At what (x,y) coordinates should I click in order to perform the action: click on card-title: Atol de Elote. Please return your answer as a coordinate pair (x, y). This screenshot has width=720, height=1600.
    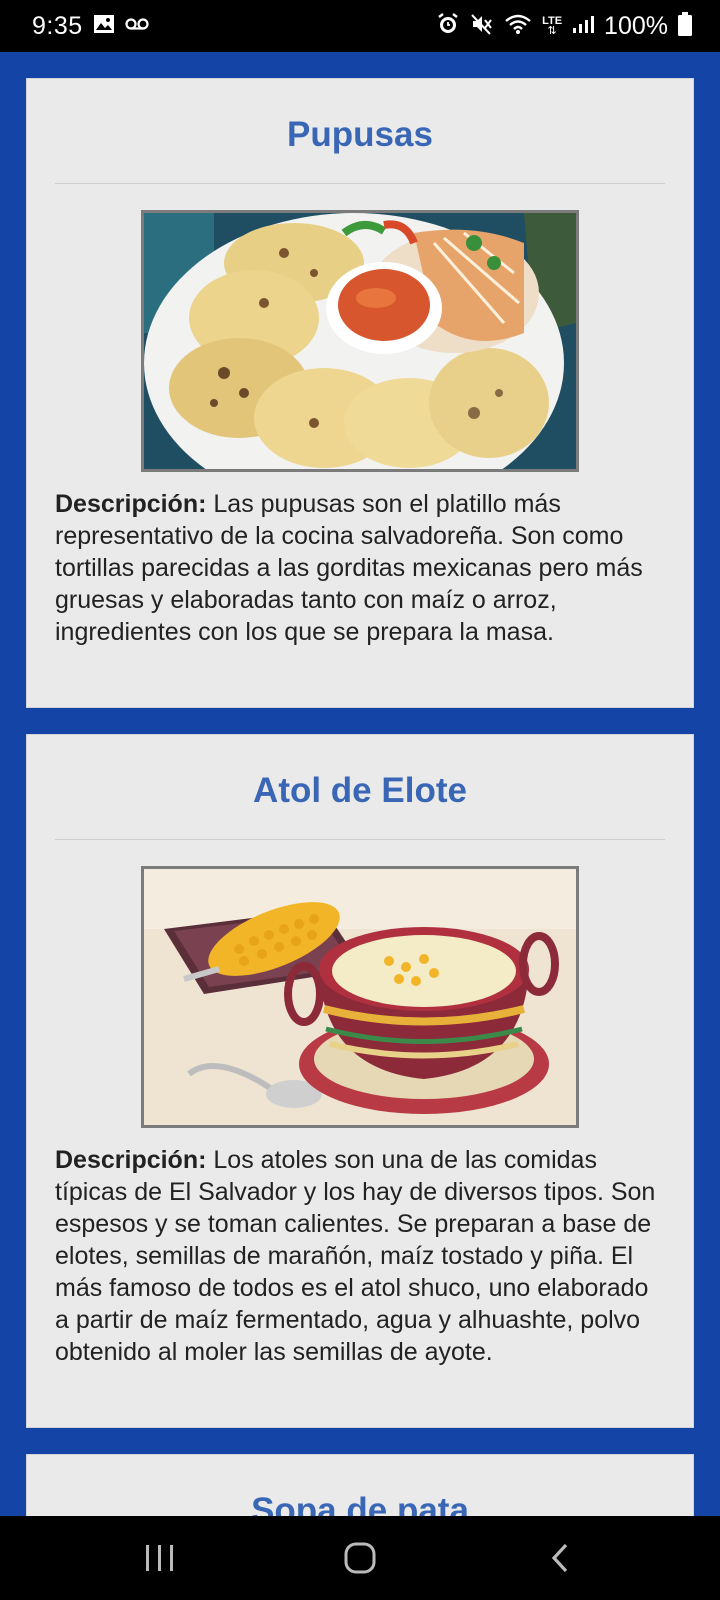
    Looking at the image, I should click on (360, 790).